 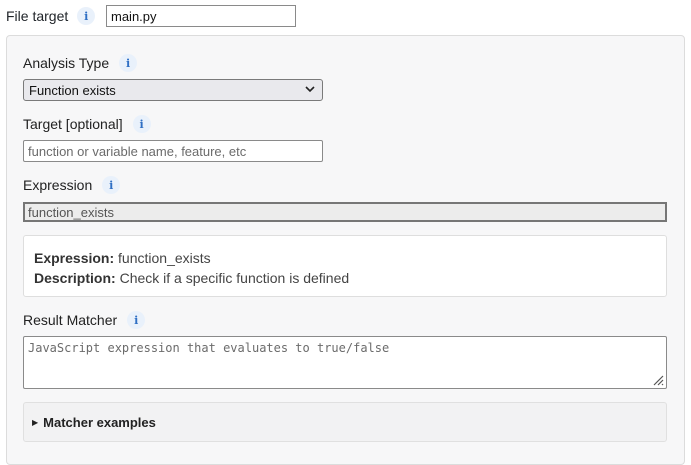 I want to click on info-expression-line: Expression: function_exists, so click(x=345, y=258).